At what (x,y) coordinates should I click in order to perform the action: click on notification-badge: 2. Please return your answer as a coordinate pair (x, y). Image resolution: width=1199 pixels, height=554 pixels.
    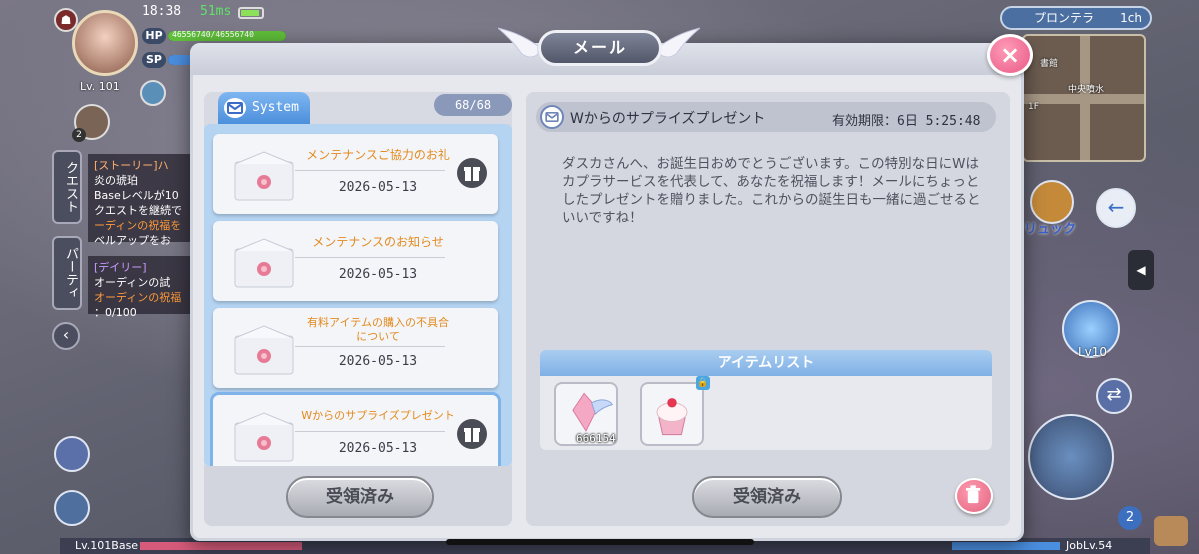
    Looking at the image, I should click on (1130, 518).